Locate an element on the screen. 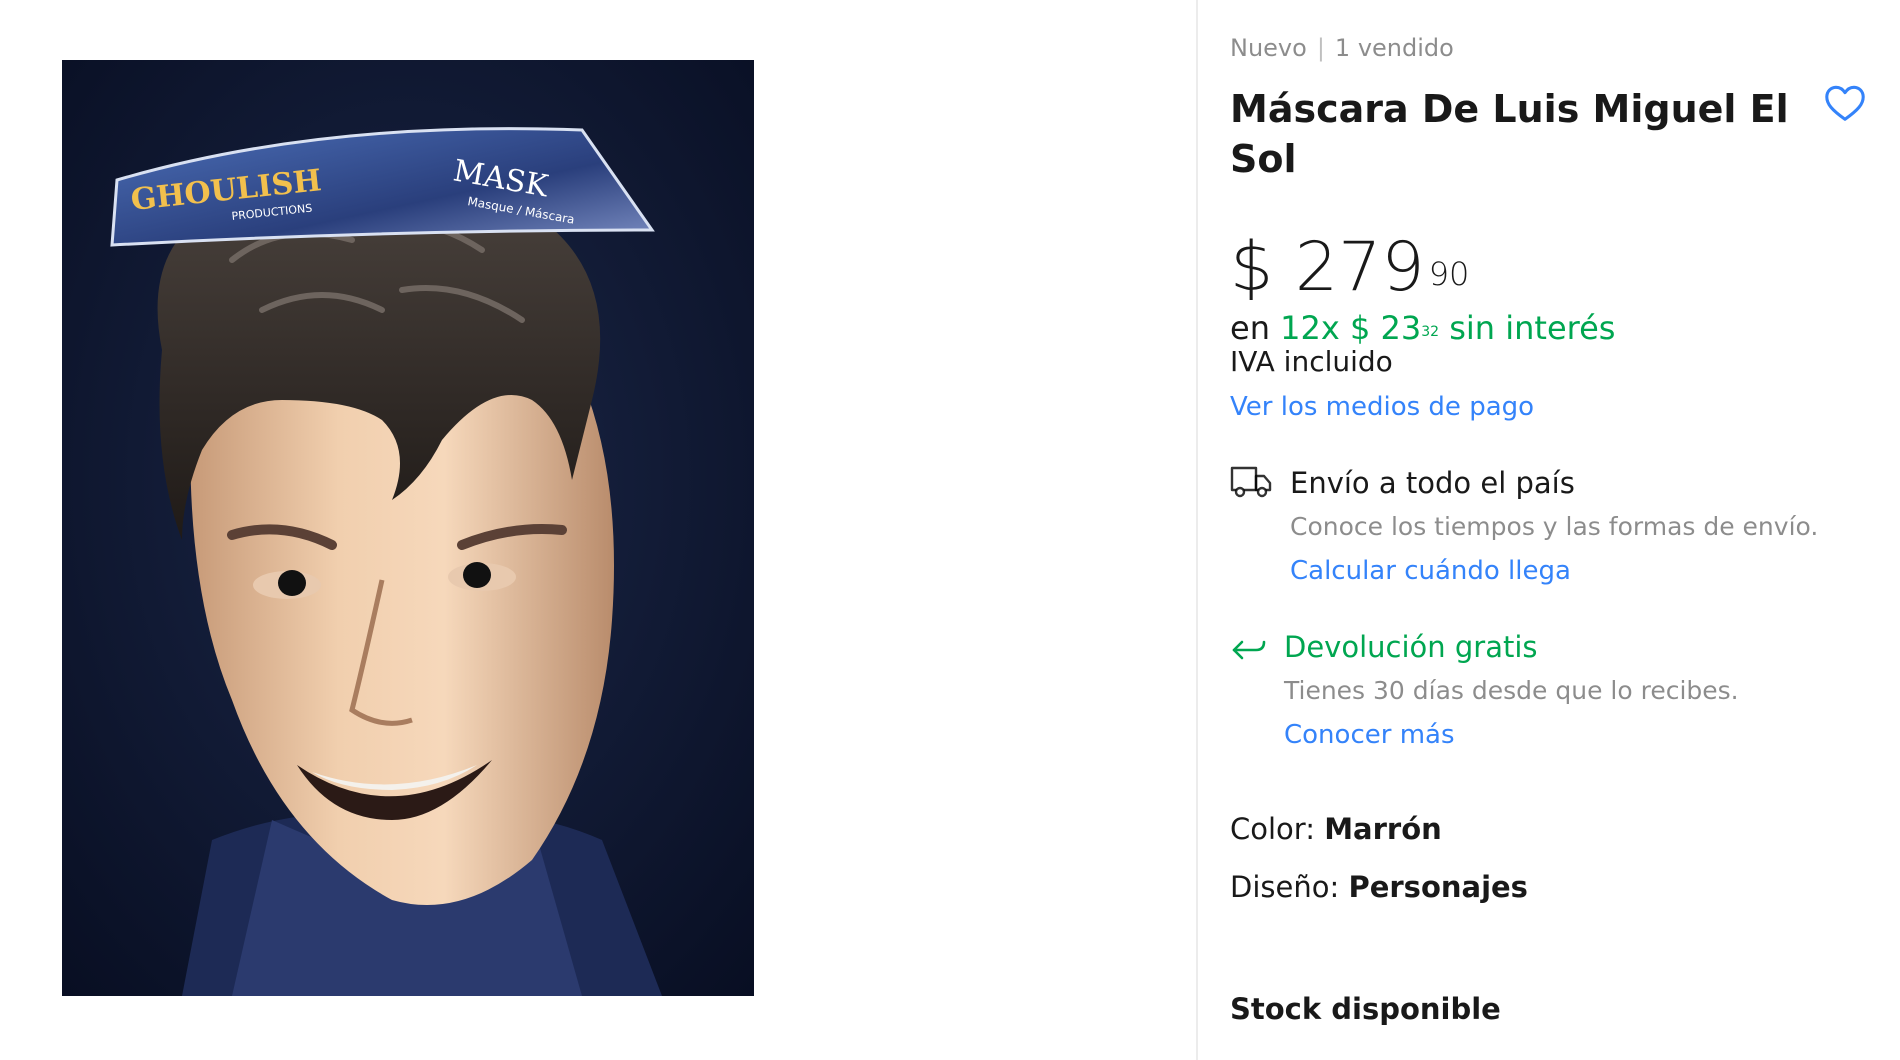  price-cents: 90 is located at coordinates (1449, 274).